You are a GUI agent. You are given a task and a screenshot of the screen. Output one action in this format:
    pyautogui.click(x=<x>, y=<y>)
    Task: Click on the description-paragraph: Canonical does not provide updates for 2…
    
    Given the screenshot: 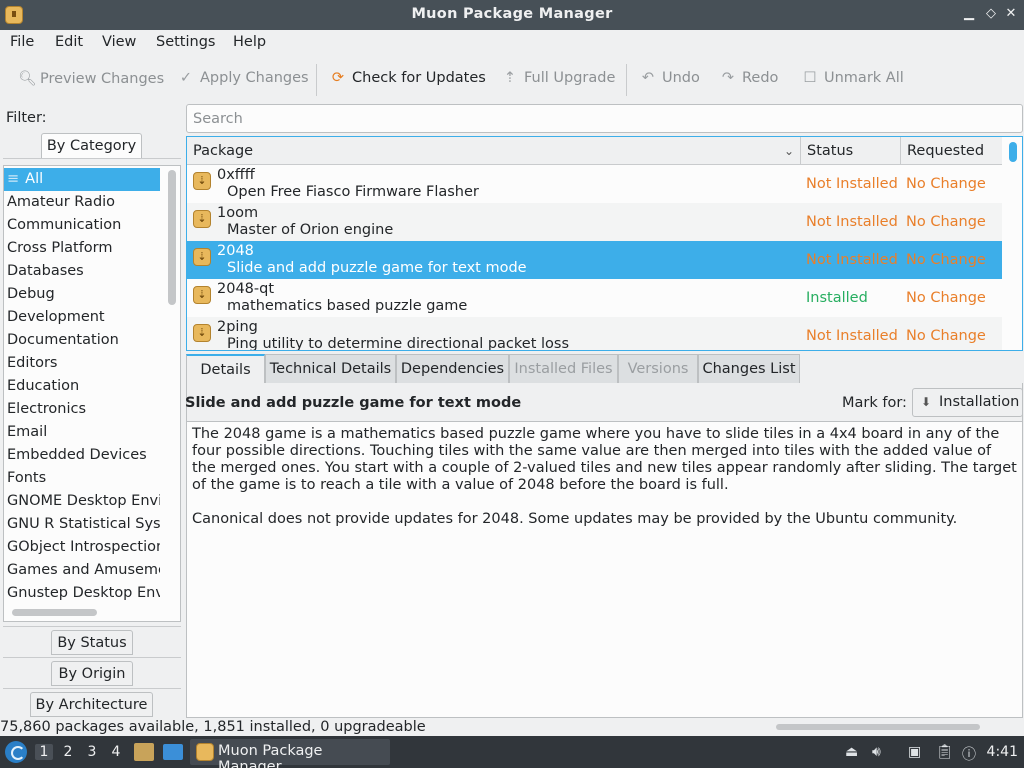 What is the action you would take?
    pyautogui.click(x=575, y=519)
    